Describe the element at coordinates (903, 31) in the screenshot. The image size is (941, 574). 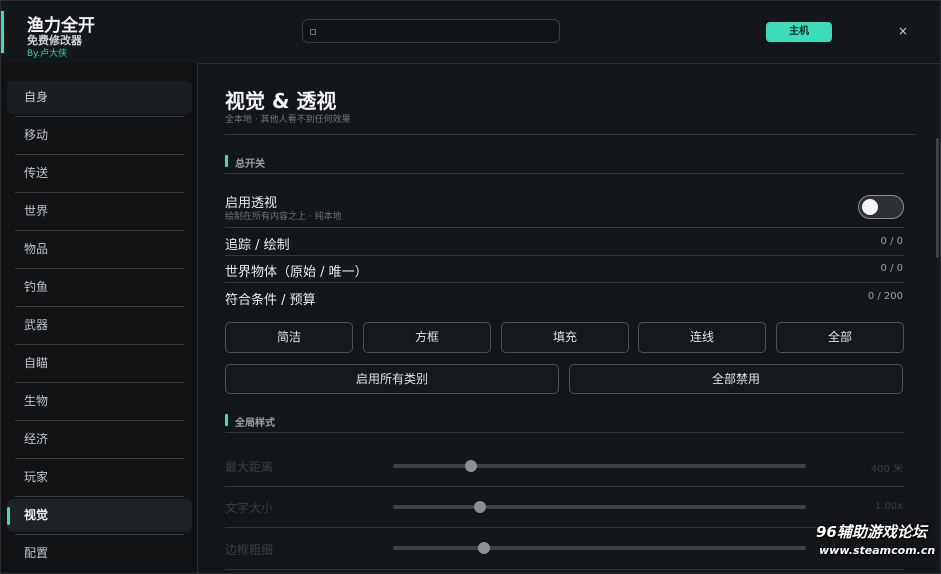
I see `close-icon: ×` at that location.